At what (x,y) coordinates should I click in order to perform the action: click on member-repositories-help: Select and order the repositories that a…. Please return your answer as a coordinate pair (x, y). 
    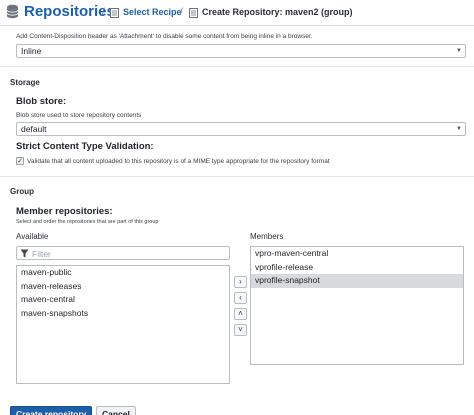
    Looking at the image, I should click on (87, 222).